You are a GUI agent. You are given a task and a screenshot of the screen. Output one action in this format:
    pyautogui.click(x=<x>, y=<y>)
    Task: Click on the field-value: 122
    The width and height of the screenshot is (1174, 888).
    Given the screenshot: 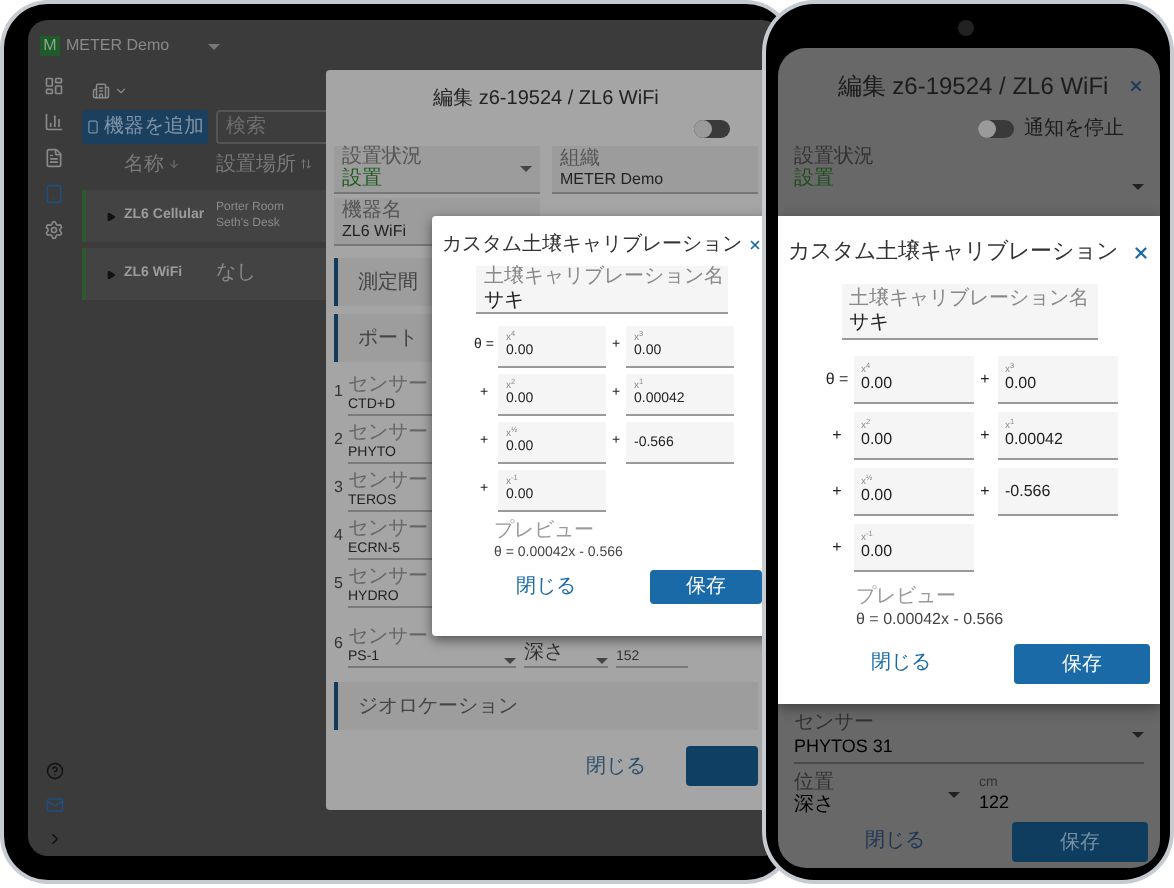 What is the action you would take?
    pyautogui.click(x=995, y=803)
    